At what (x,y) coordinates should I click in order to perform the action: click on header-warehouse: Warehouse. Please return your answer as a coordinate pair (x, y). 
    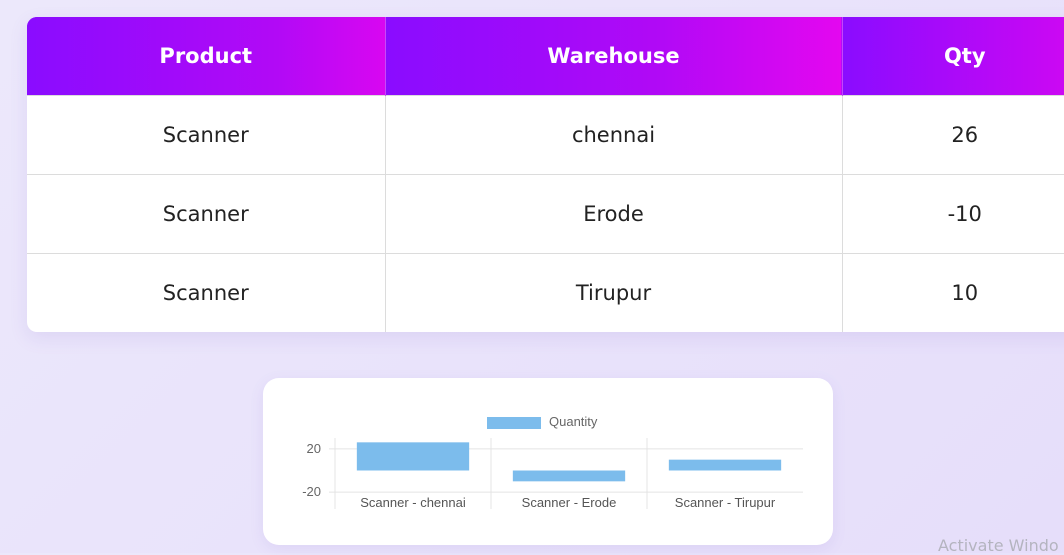
    Looking at the image, I should click on (614, 56).